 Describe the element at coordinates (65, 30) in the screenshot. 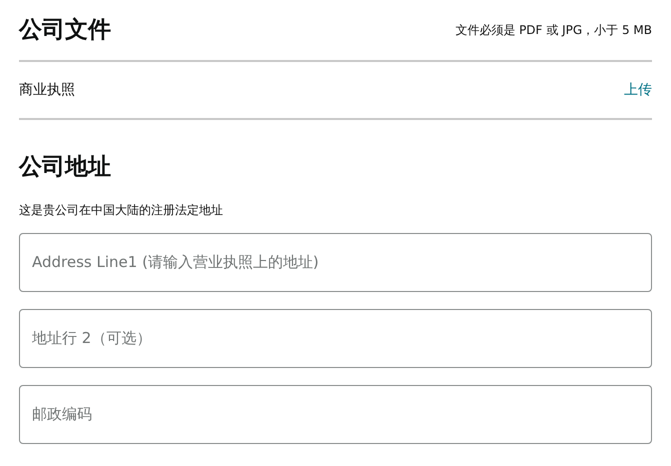

I see `section-title: 公司文件` at that location.